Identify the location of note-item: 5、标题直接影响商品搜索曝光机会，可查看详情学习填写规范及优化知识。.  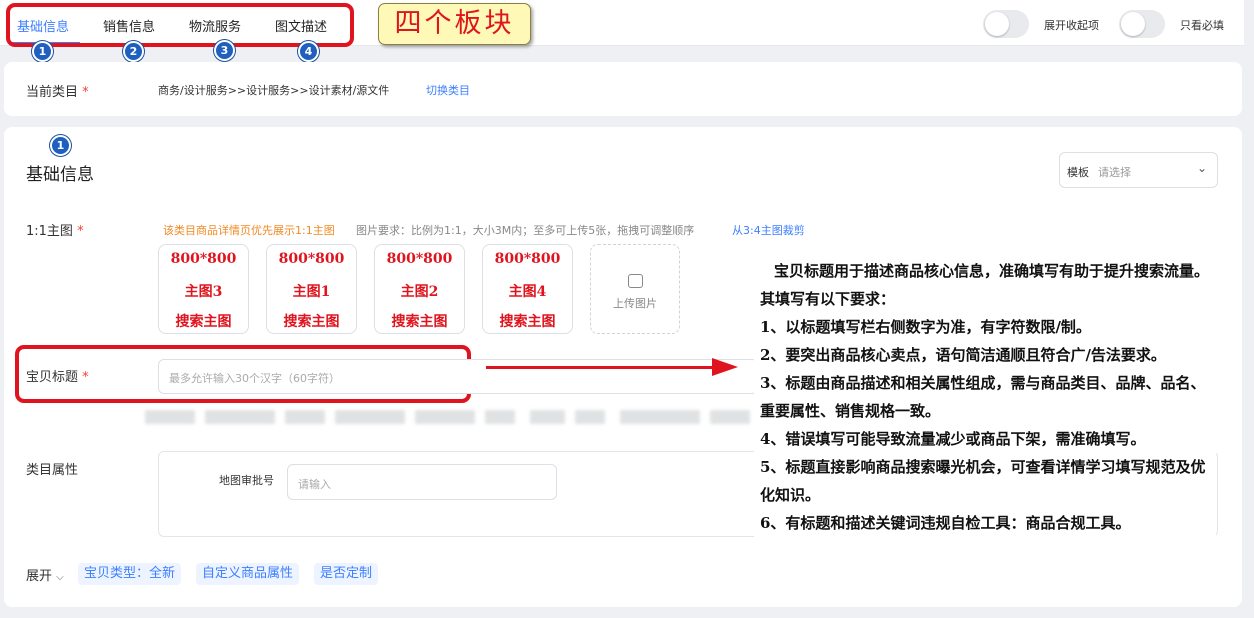
(983, 481).